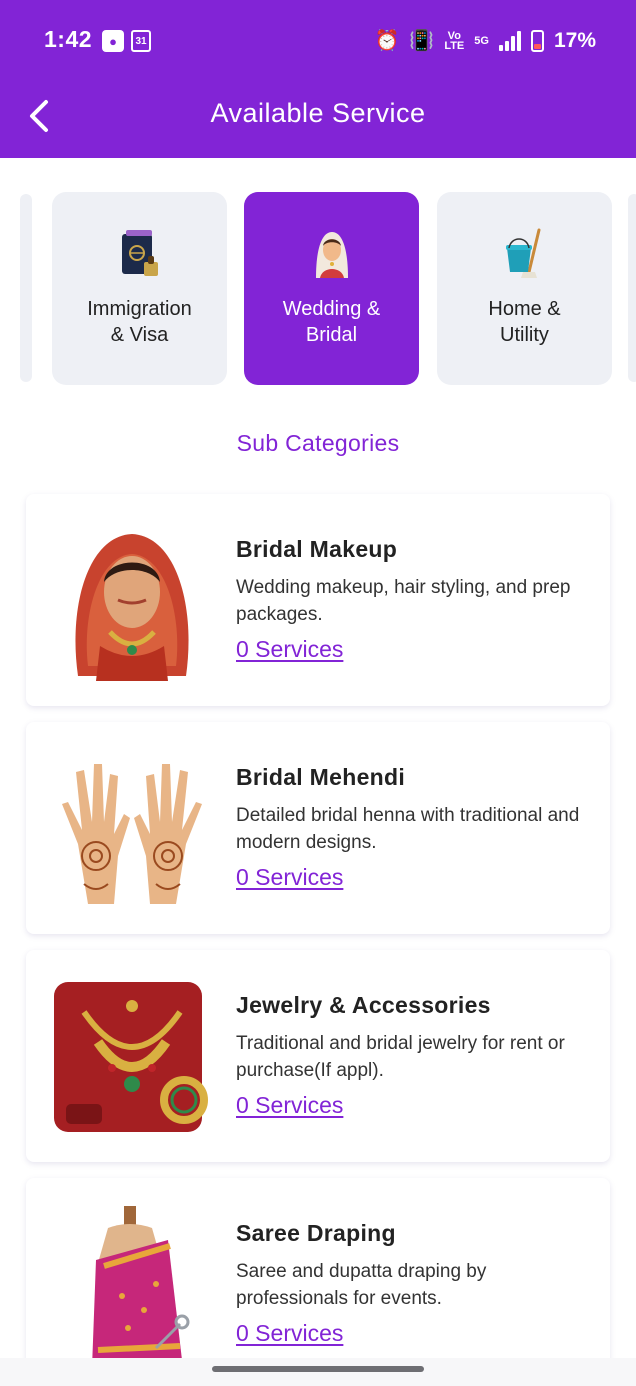 The height and width of the screenshot is (1386, 636). I want to click on page-title: Available Service, so click(318, 113).